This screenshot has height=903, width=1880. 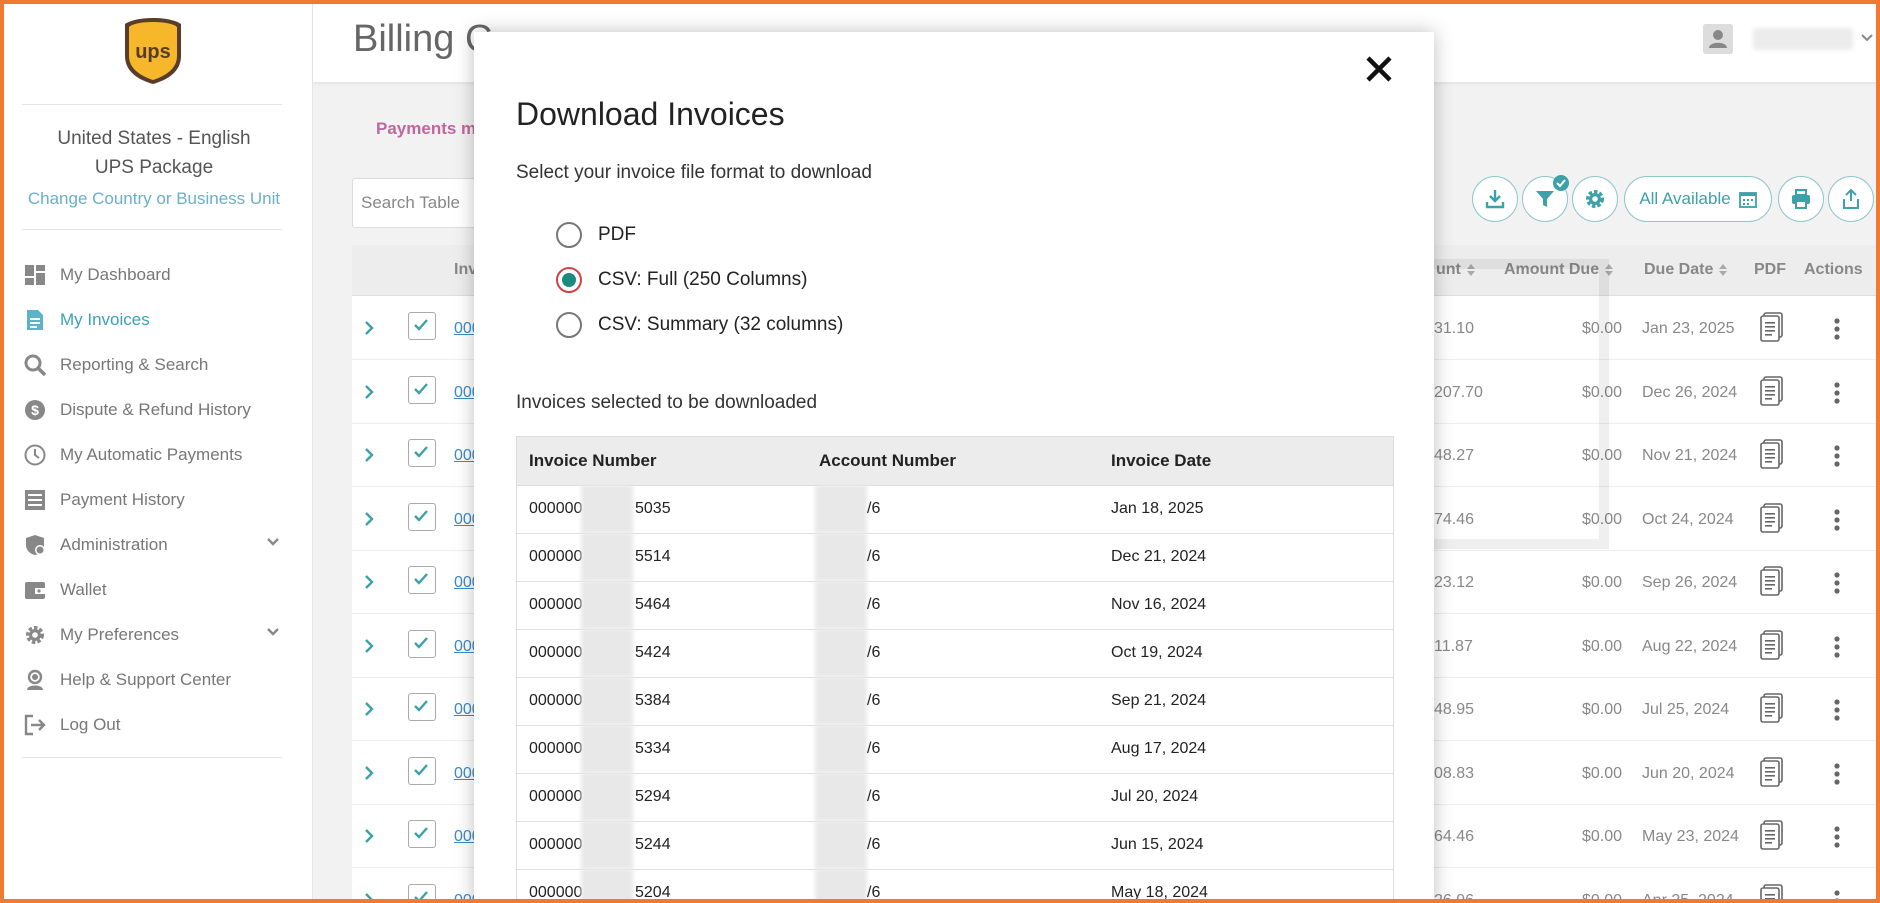 What do you see at coordinates (874, 892) in the screenshot?
I see `account-number: /6` at bounding box center [874, 892].